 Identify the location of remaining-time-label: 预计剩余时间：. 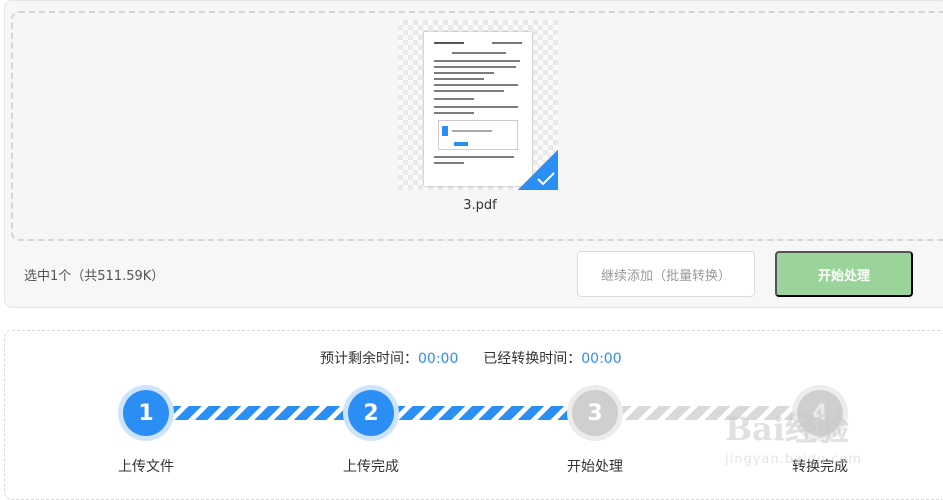
(369, 359).